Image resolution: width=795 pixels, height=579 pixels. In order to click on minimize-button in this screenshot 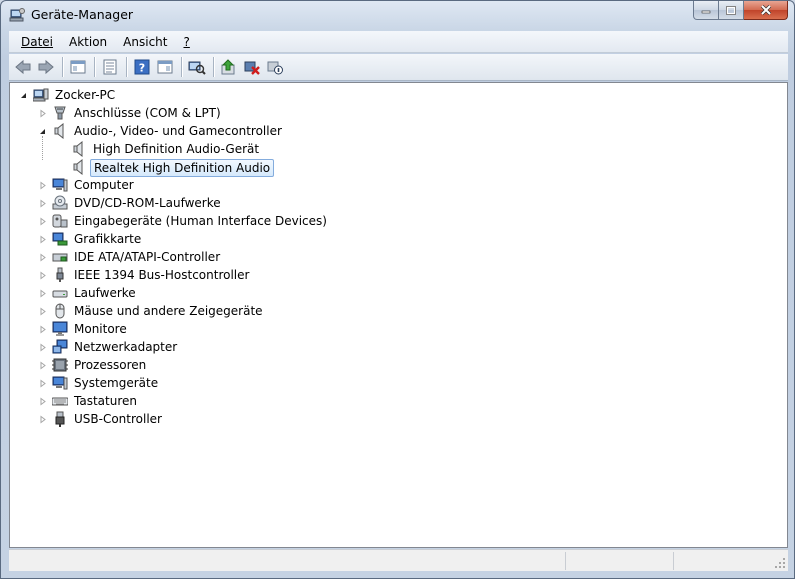, I will do `click(706, 10)`.